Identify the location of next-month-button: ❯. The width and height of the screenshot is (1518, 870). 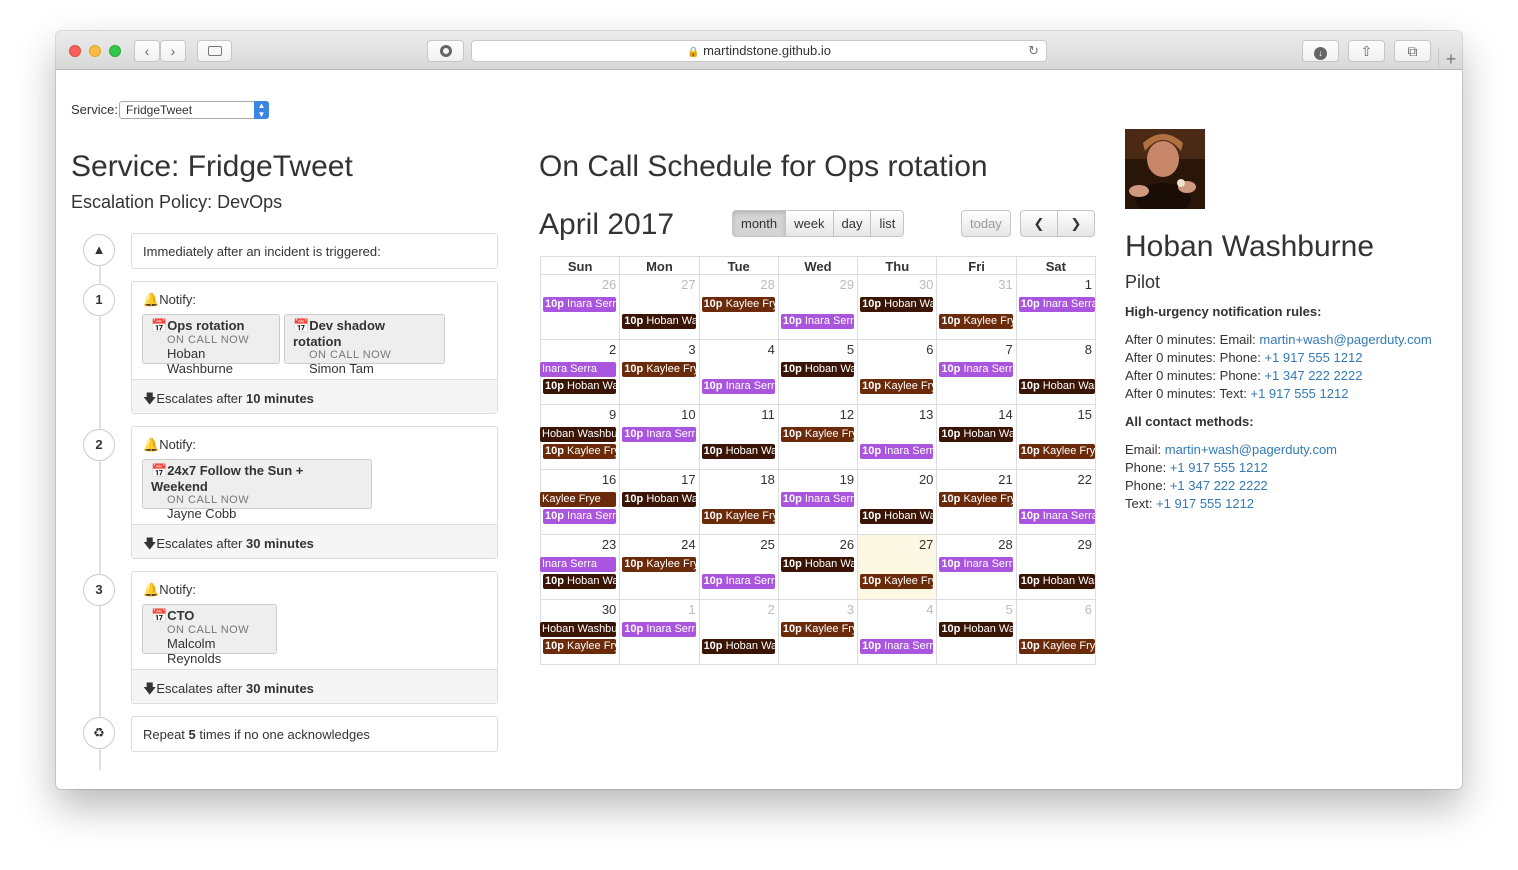
(1076, 223).